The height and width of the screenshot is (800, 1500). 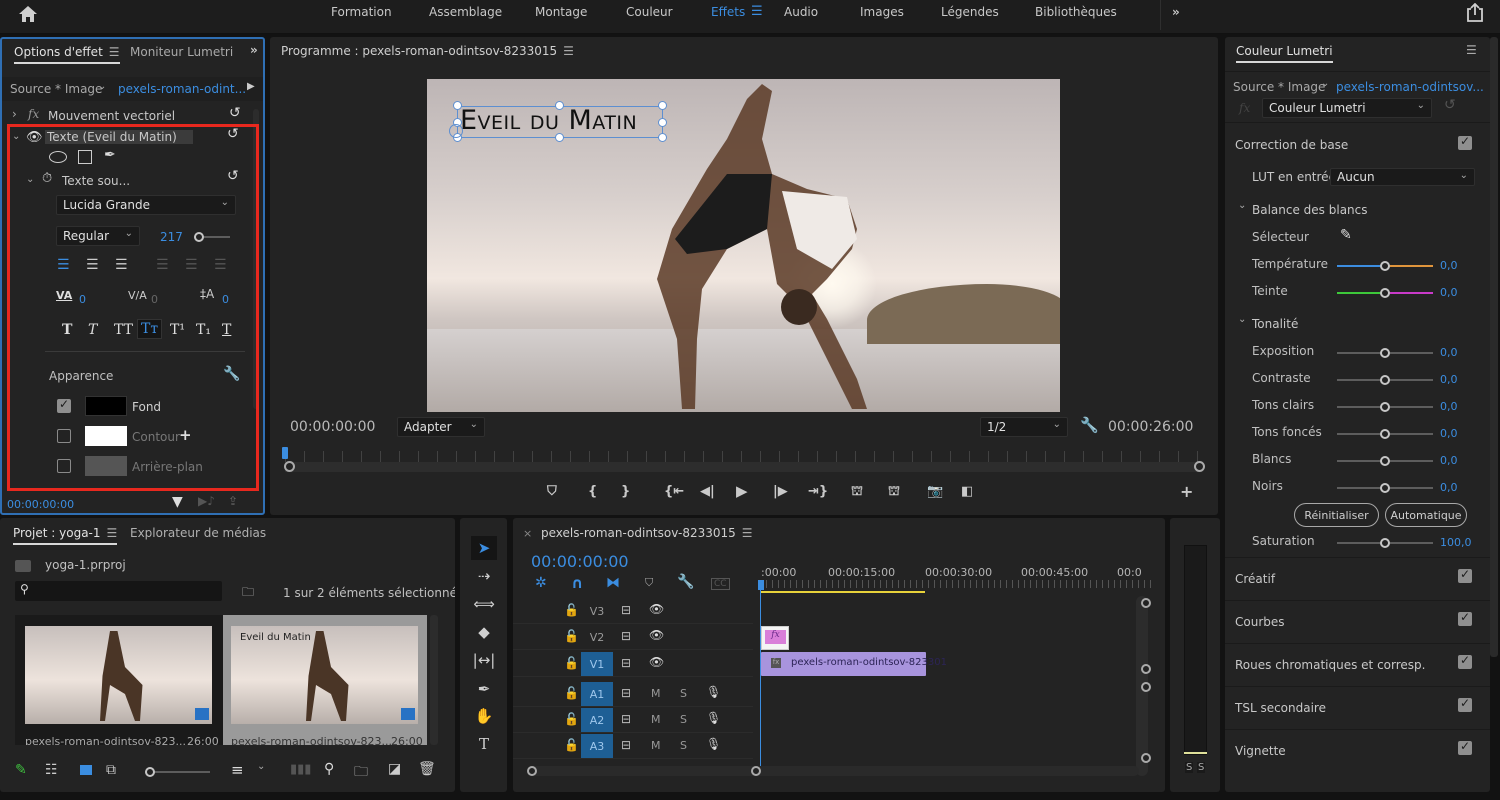 I want to click on home-icon, so click(x=28, y=14).